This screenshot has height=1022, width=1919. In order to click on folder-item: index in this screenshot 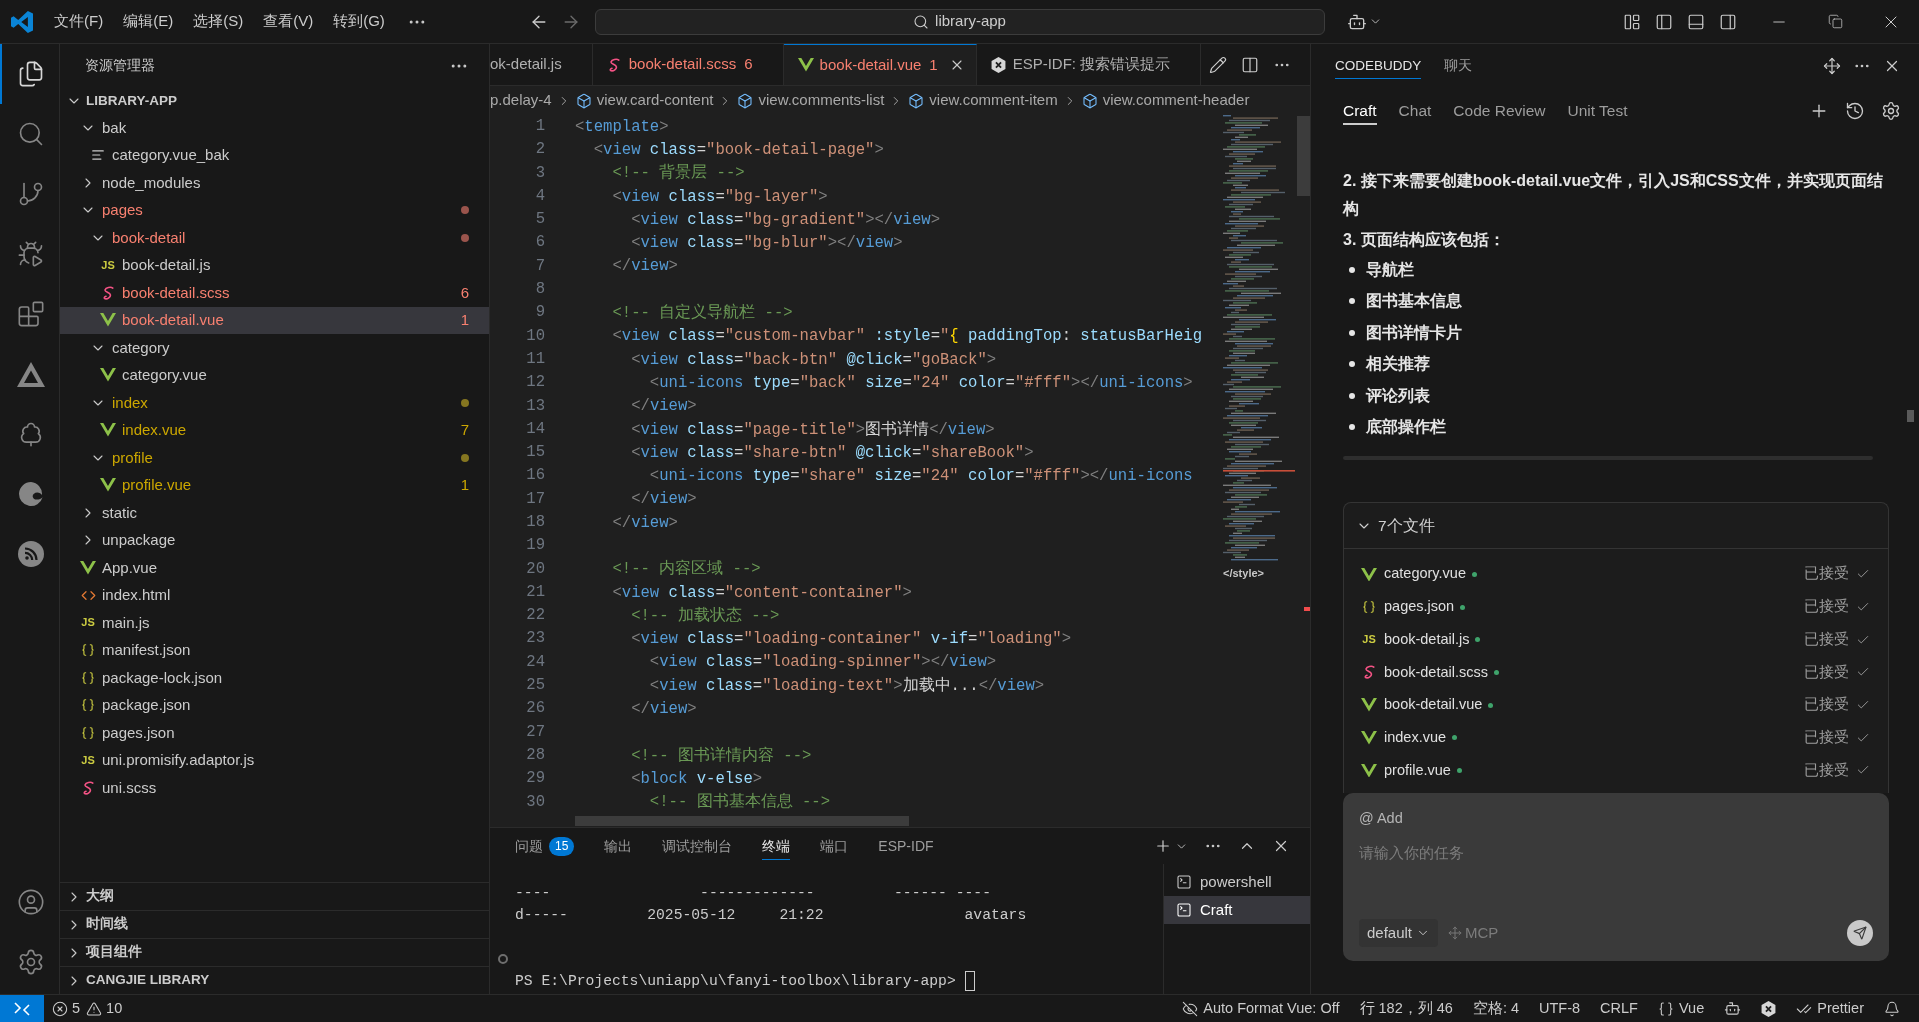, I will do `click(274, 403)`.